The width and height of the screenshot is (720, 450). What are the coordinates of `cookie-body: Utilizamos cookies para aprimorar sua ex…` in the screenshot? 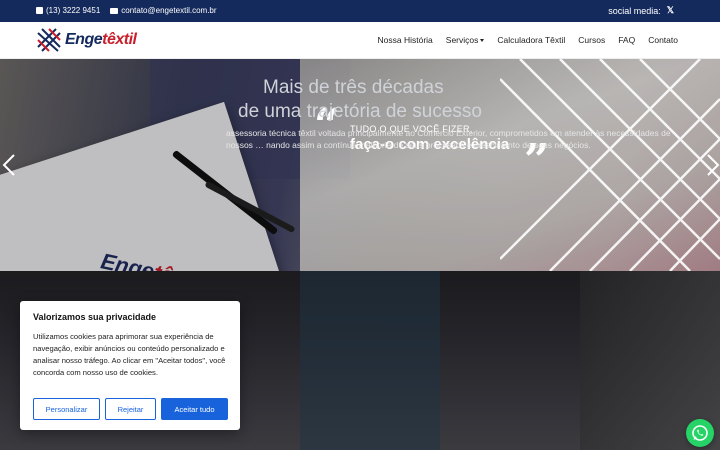 It's located at (129, 354).